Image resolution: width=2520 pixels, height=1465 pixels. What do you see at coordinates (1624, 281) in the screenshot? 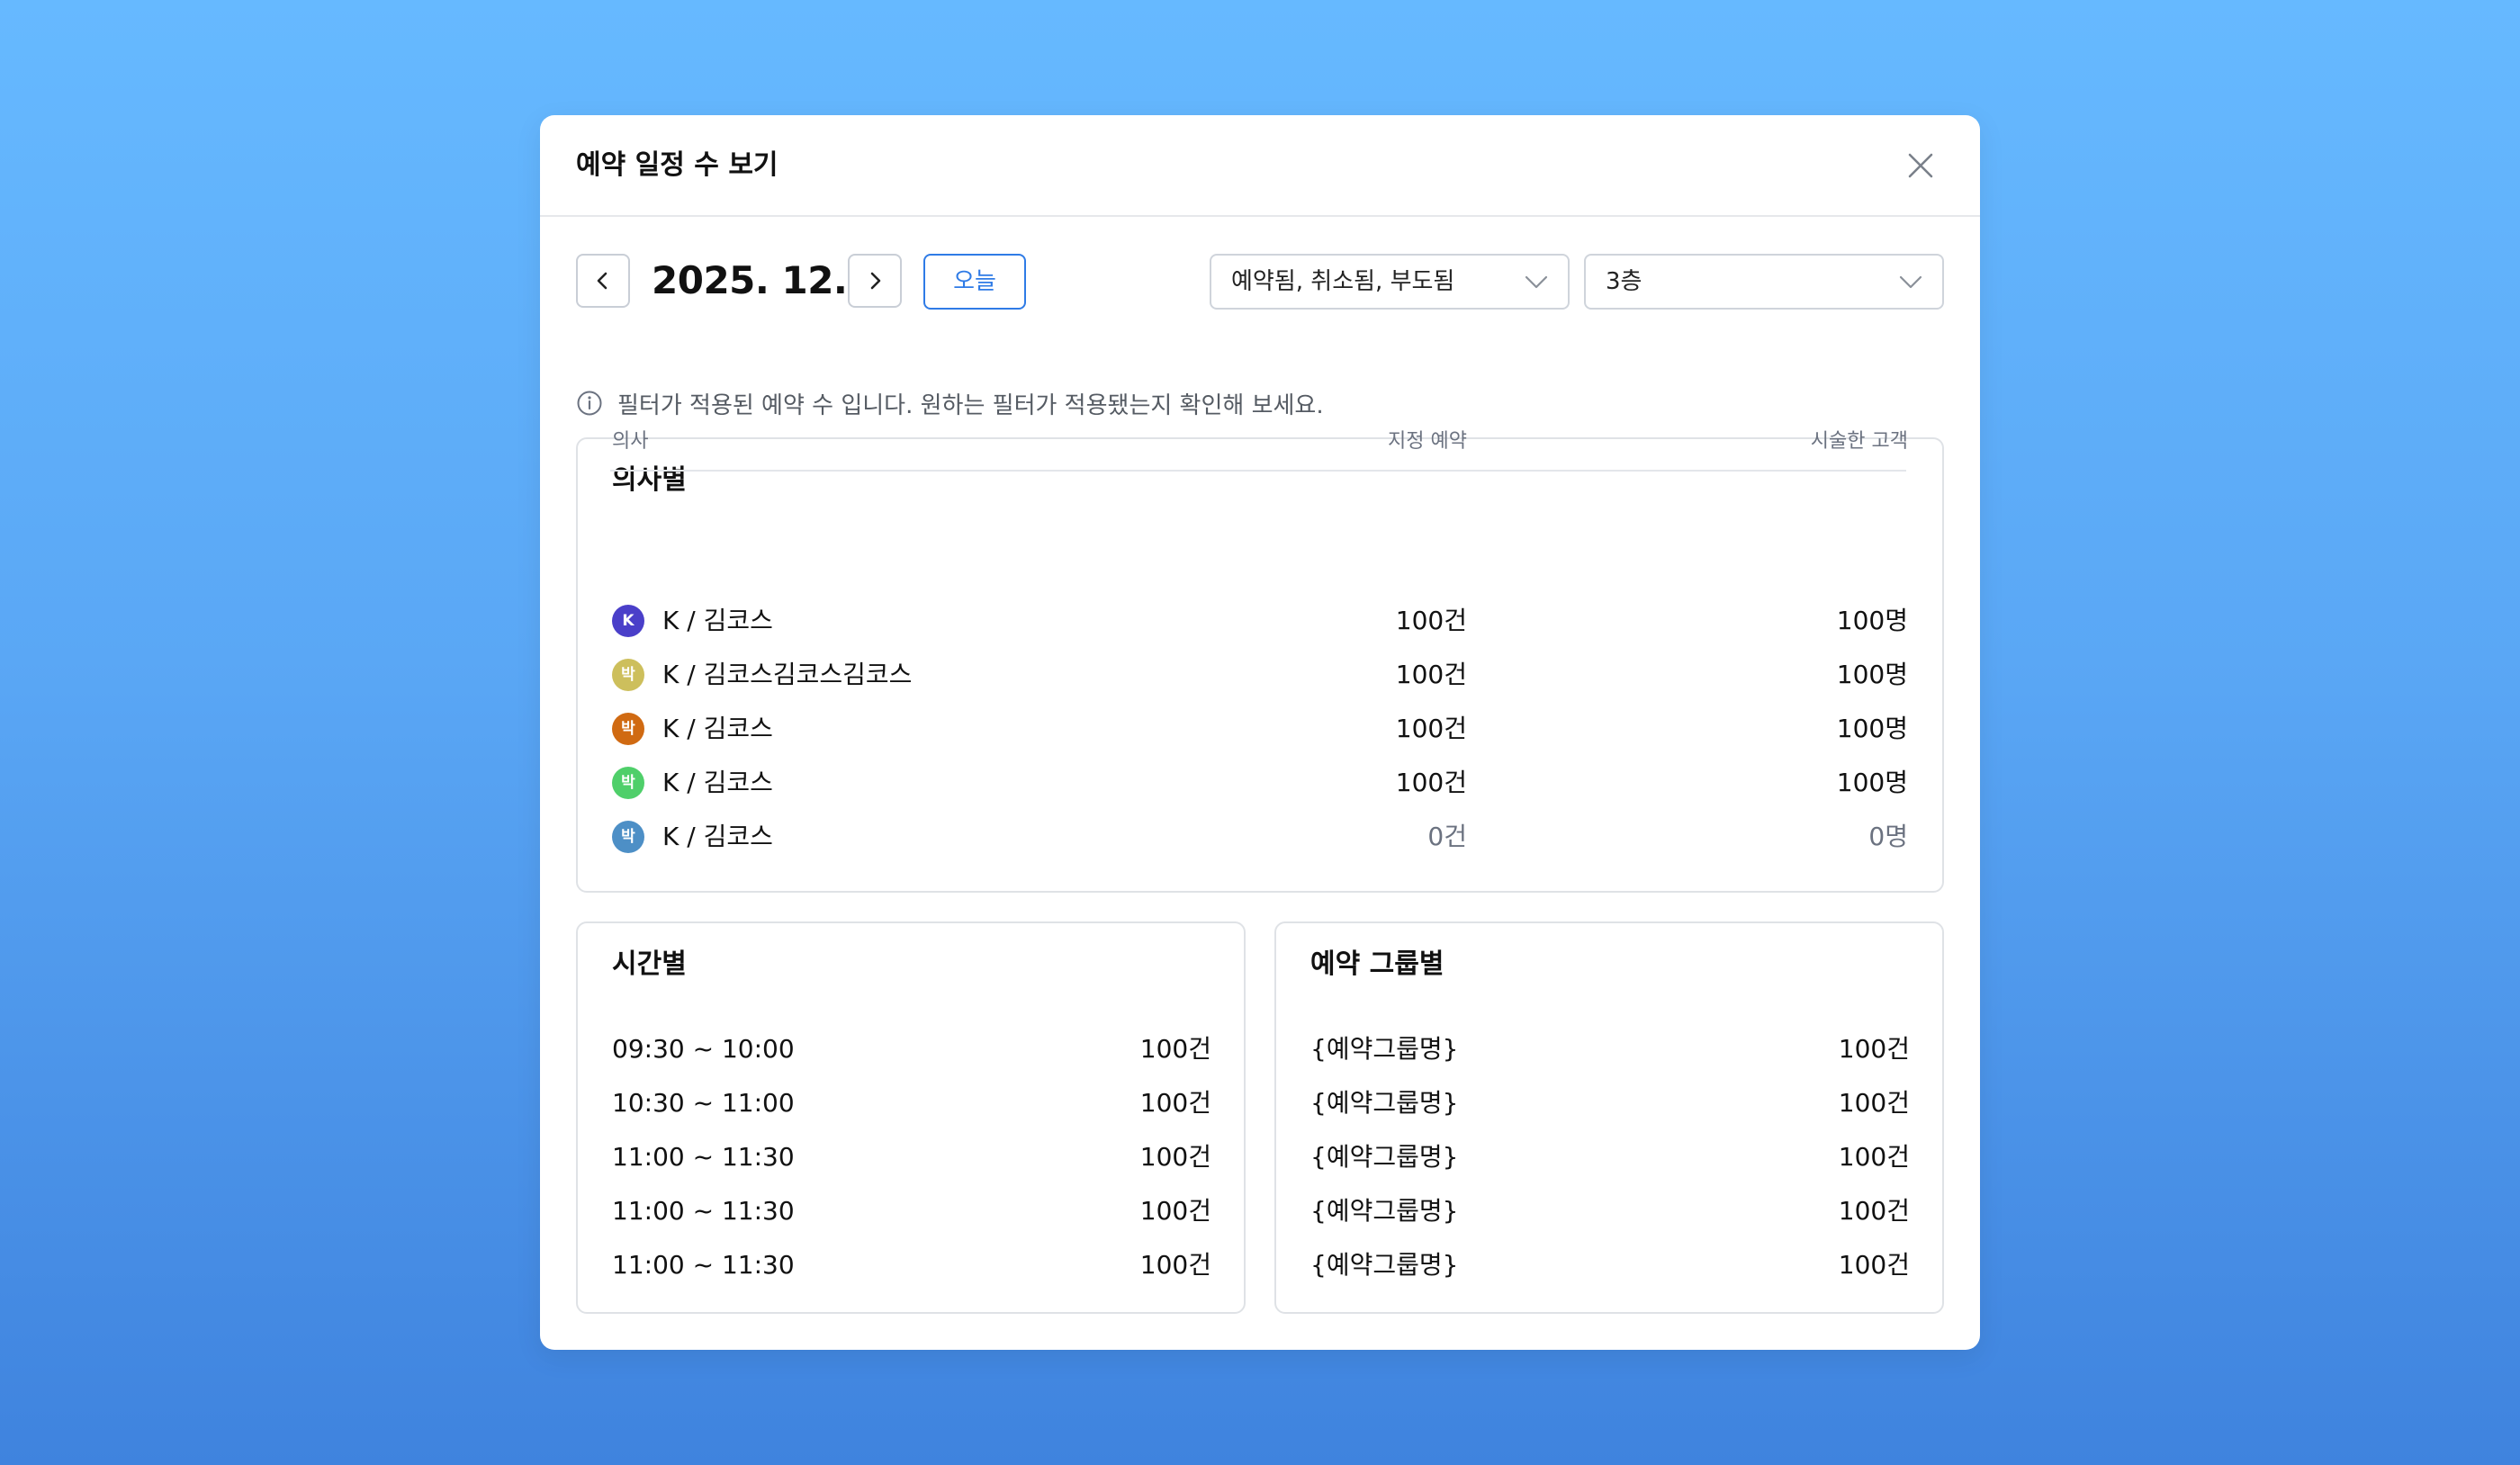
I see `floor-filter-value: 3층` at bounding box center [1624, 281].